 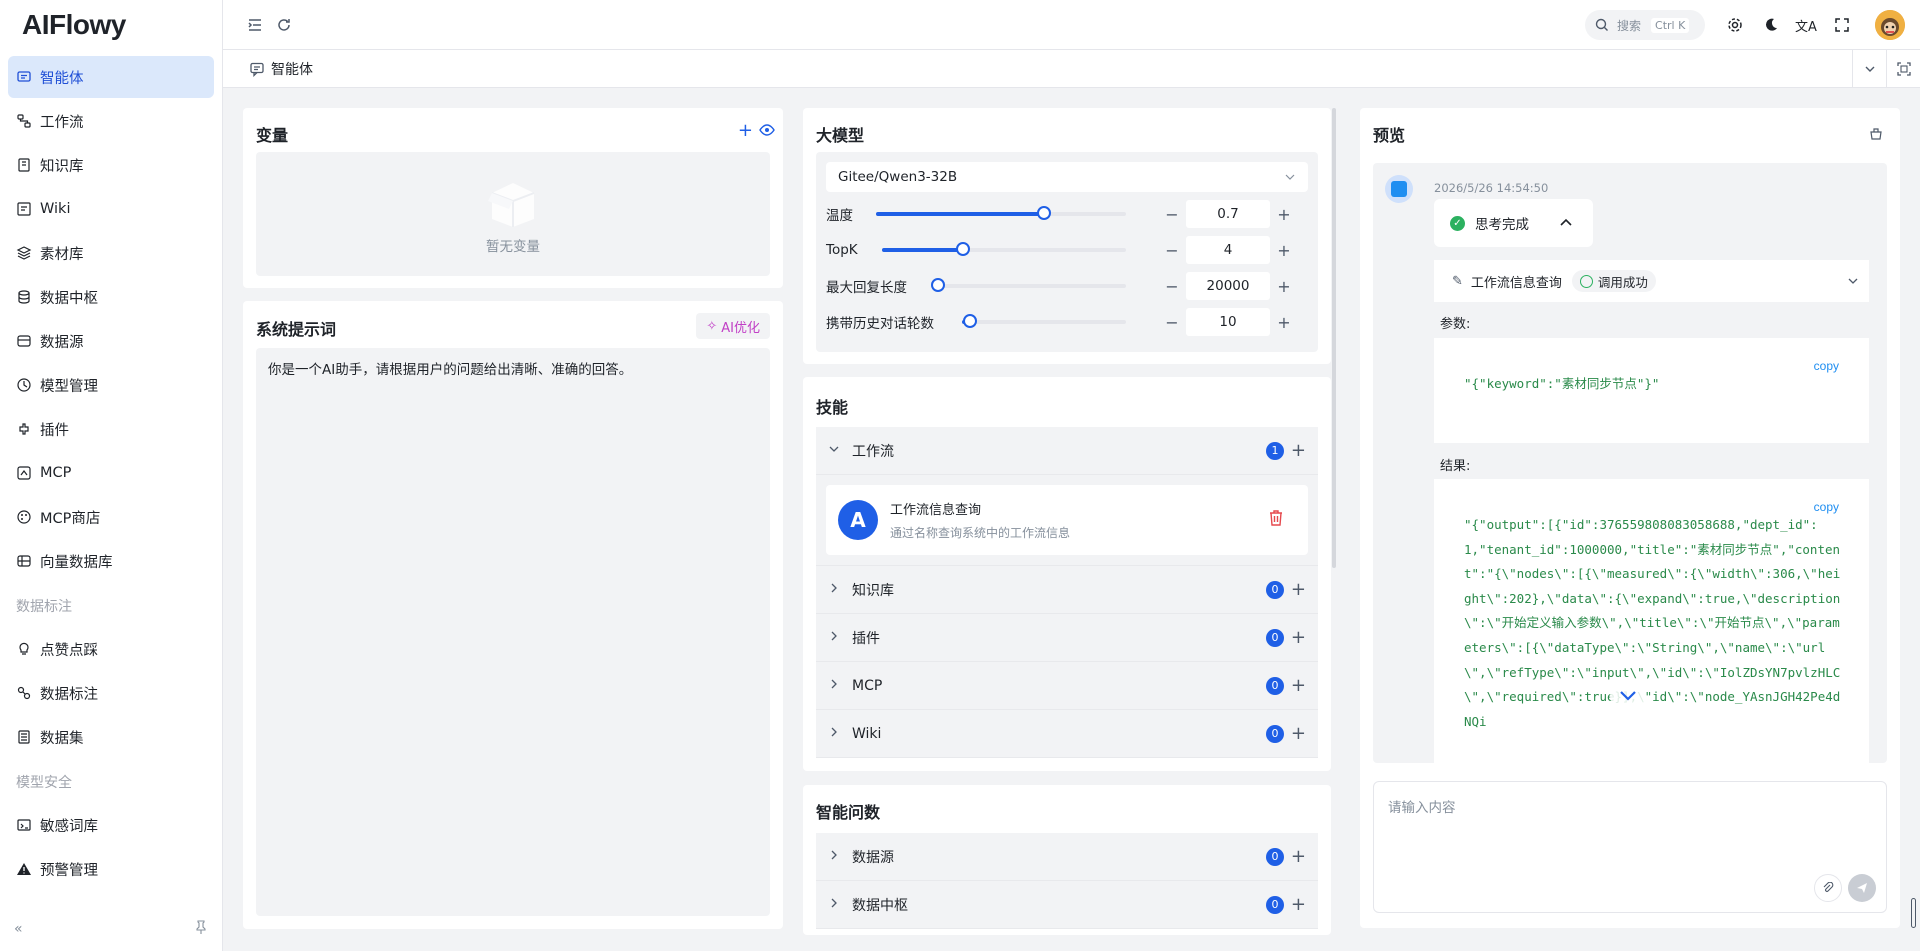 I want to click on sidebar-item-label: 数据集, so click(x=62, y=738).